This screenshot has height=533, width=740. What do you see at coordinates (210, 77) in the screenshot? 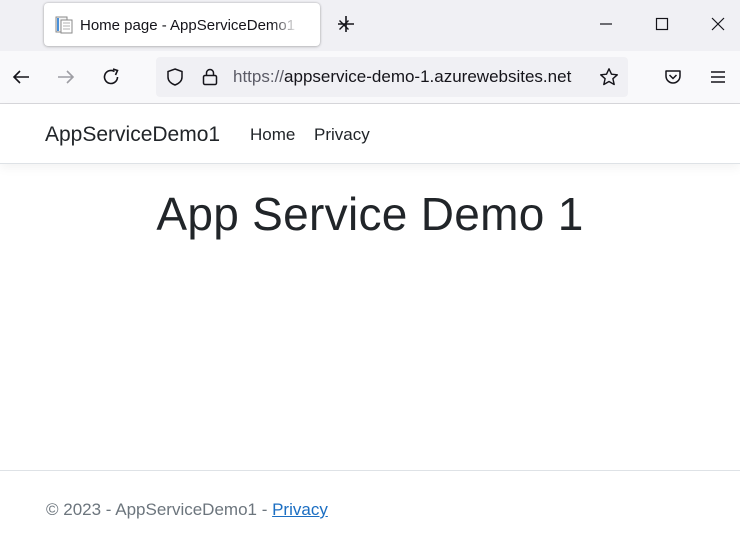
I see `lock-icon` at bounding box center [210, 77].